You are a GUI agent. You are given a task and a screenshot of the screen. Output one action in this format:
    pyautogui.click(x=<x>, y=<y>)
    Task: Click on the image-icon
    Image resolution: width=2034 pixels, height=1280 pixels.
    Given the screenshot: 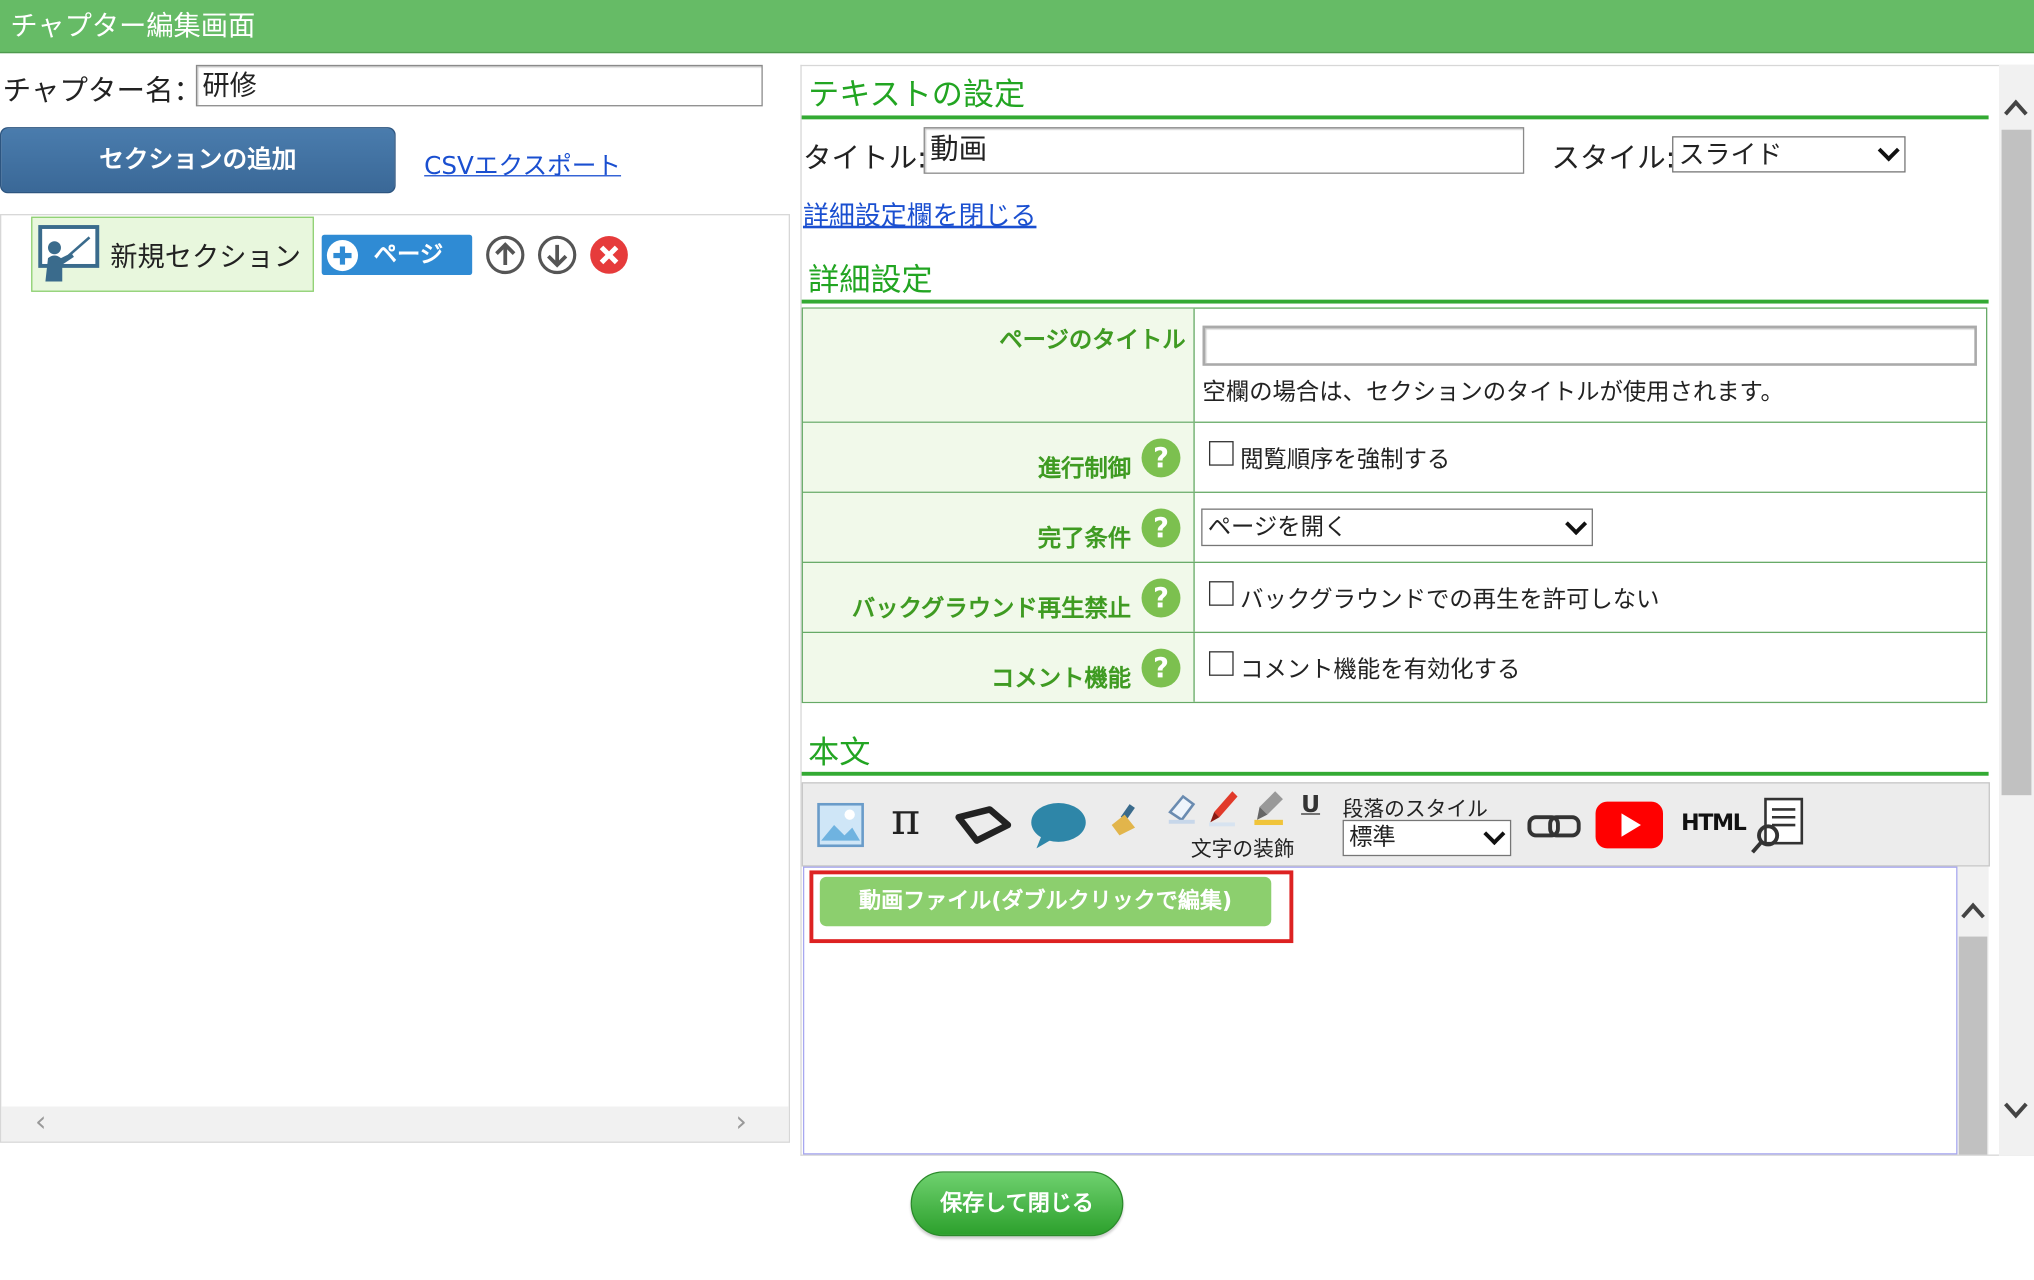 What is the action you would take?
    pyautogui.click(x=840, y=825)
    